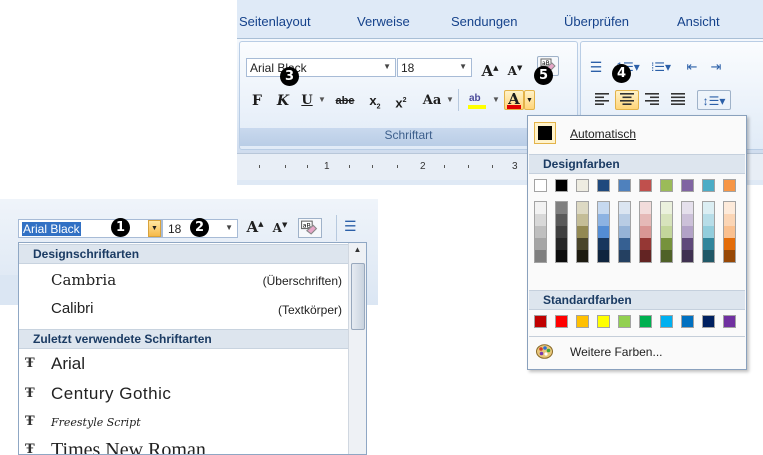 The image size is (763, 455). What do you see at coordinates (357, 348) in the screenshot?
I see `font-list-scrollbar: ▲` at bounding box center [357, 348].